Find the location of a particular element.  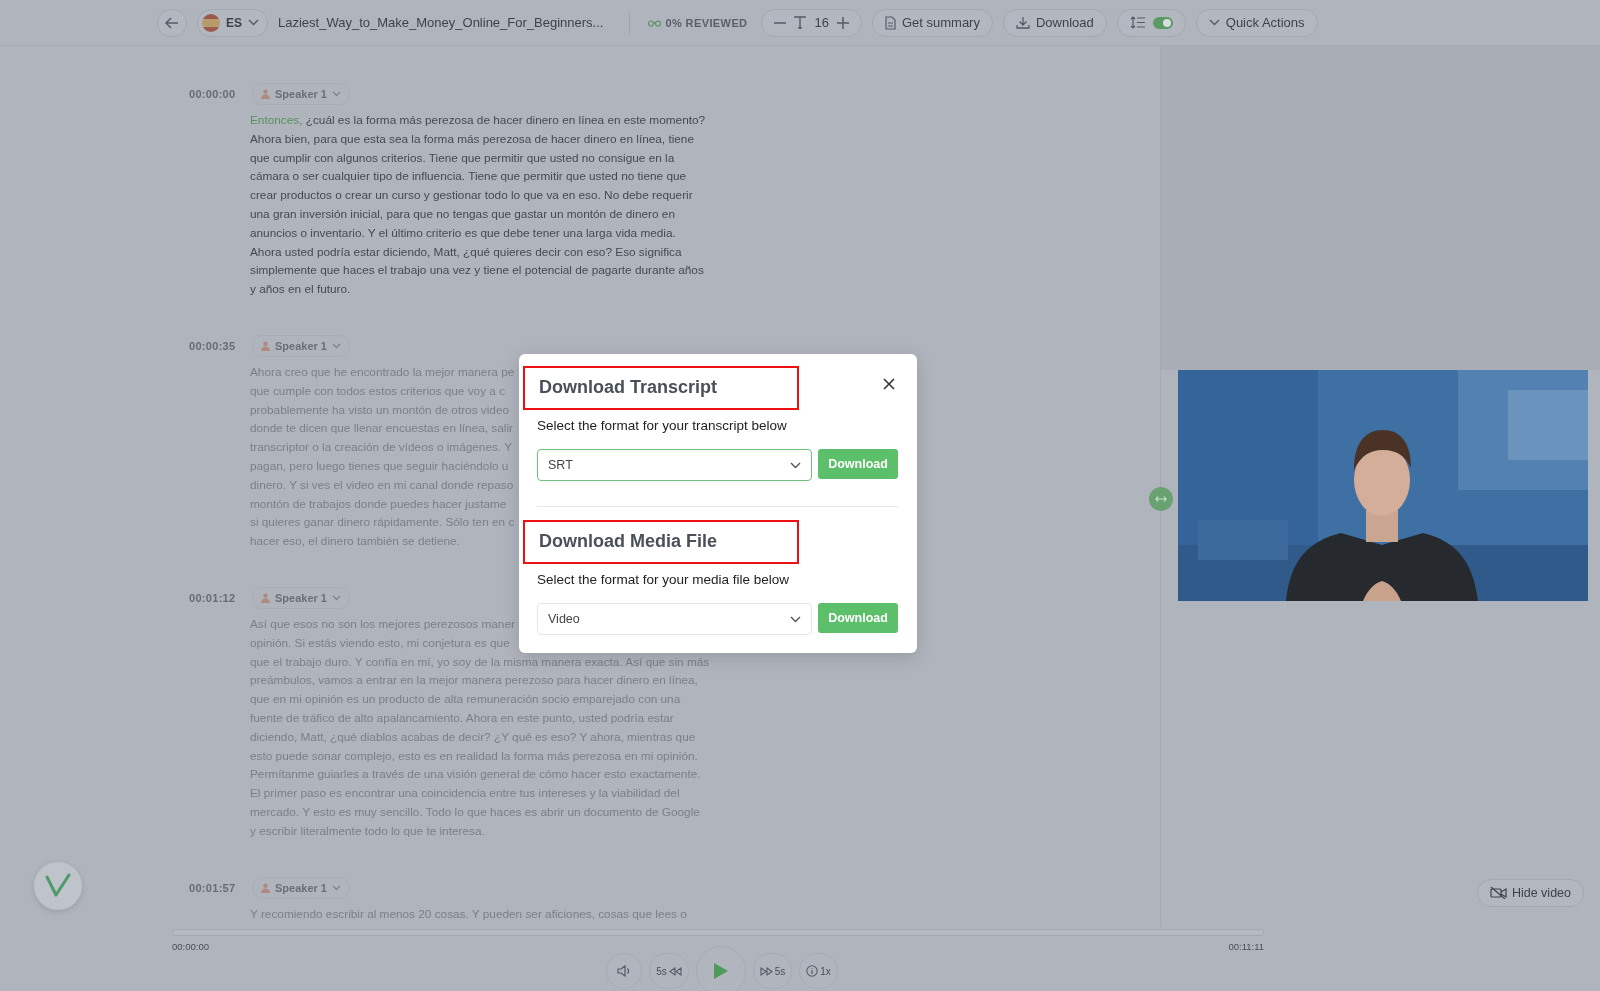

plus-icon is located at coordinates (842, 22).